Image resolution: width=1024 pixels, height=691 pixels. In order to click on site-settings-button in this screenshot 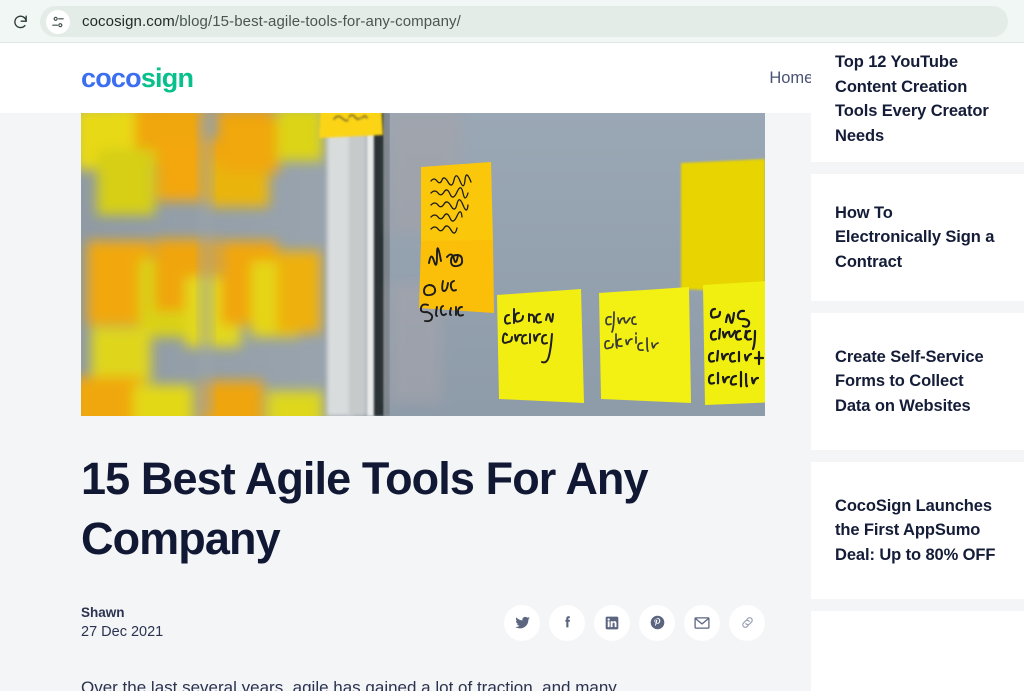, I will do `click(58, 21)`.